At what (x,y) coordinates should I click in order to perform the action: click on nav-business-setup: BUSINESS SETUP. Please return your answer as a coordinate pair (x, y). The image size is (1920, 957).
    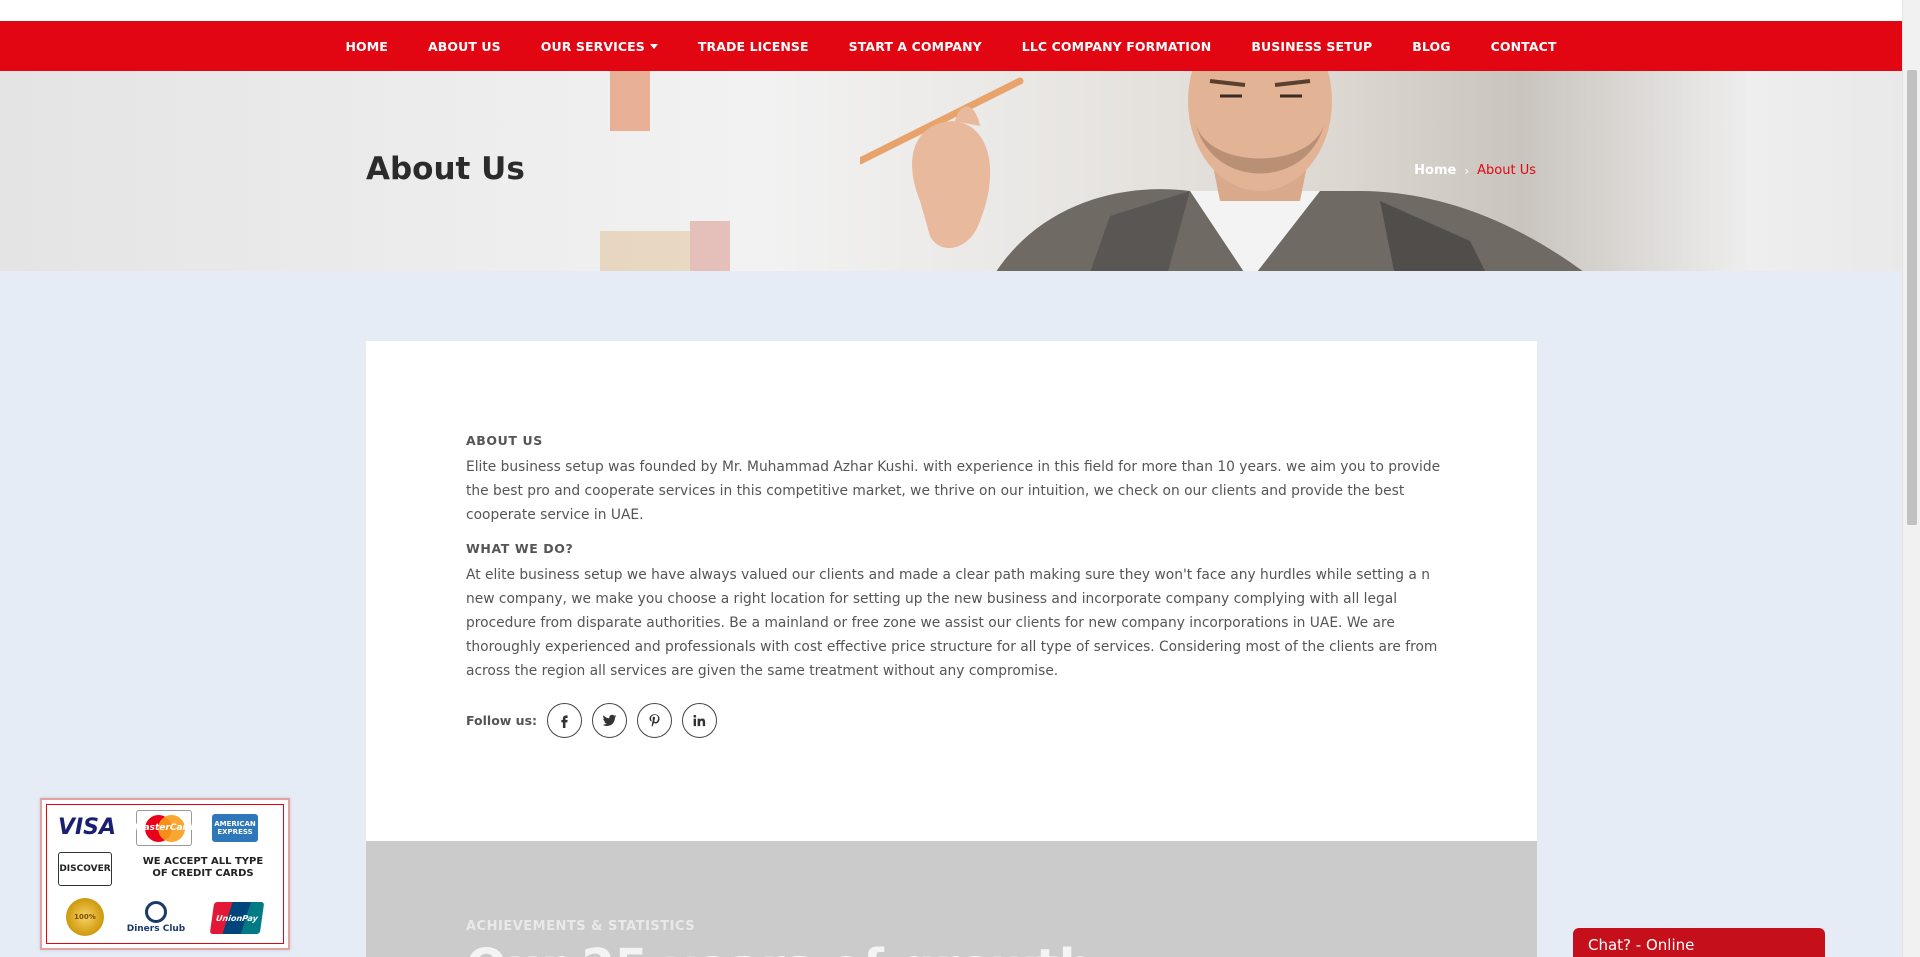
    Looking at the image, I should click on (1311, 46).